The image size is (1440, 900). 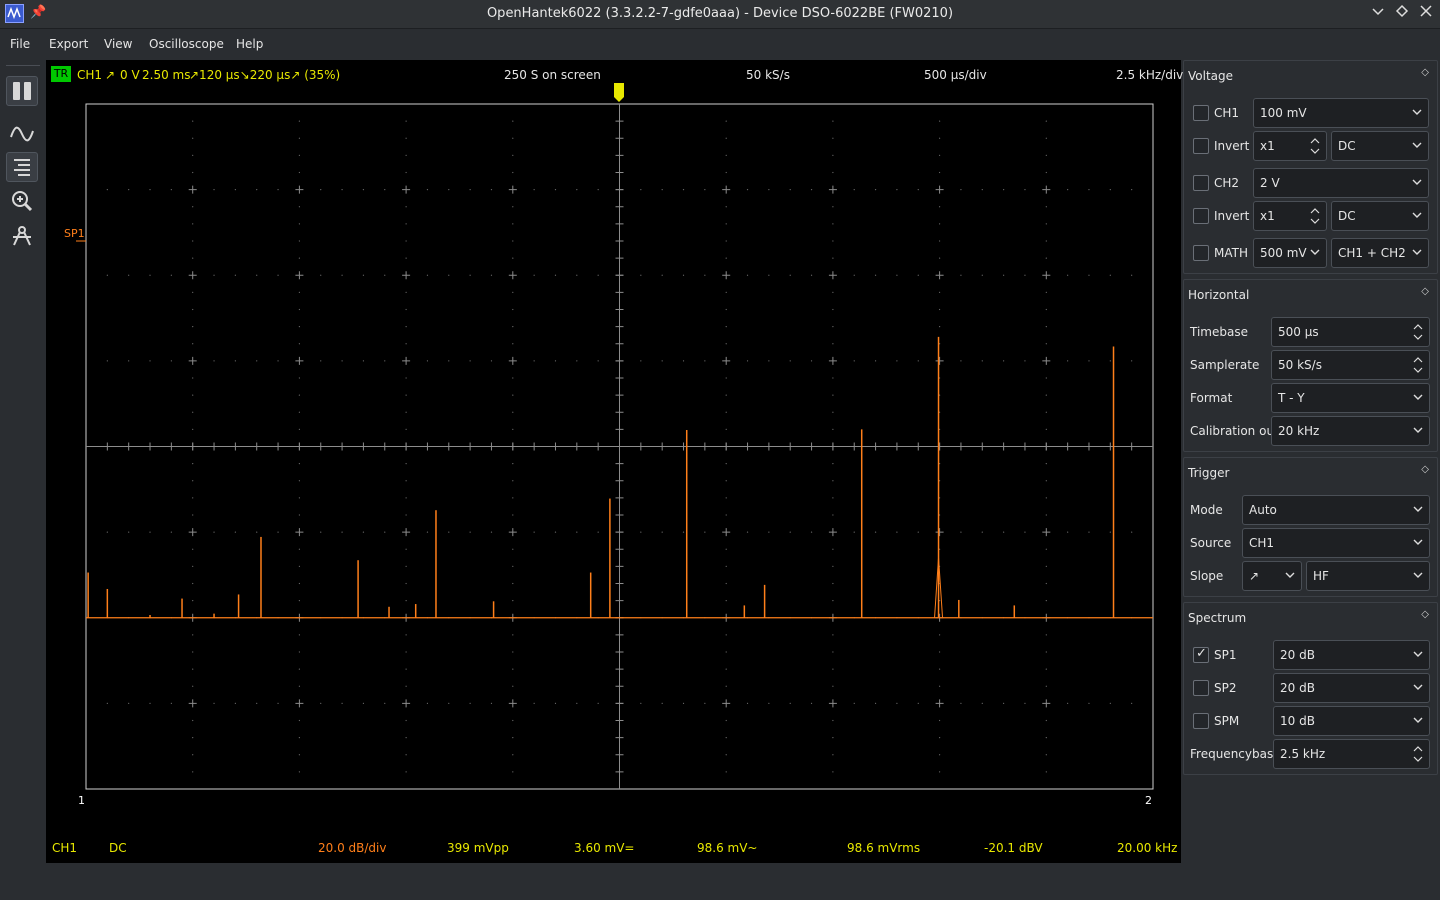 I want to click on cursor-1-label: 1, so click(x=81, y=800).